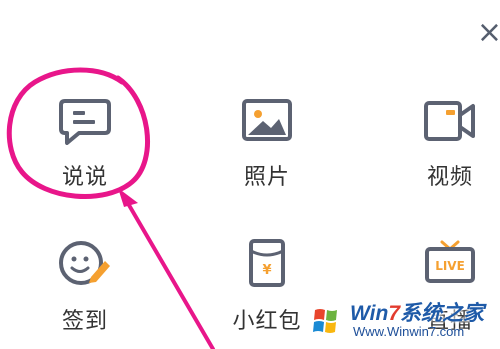 This screenshot has height=349, width=500. Describe the element at coordinates (409, 331) in the screenshot. I see `watermark-url: Www.Winwin7.com` at that location.